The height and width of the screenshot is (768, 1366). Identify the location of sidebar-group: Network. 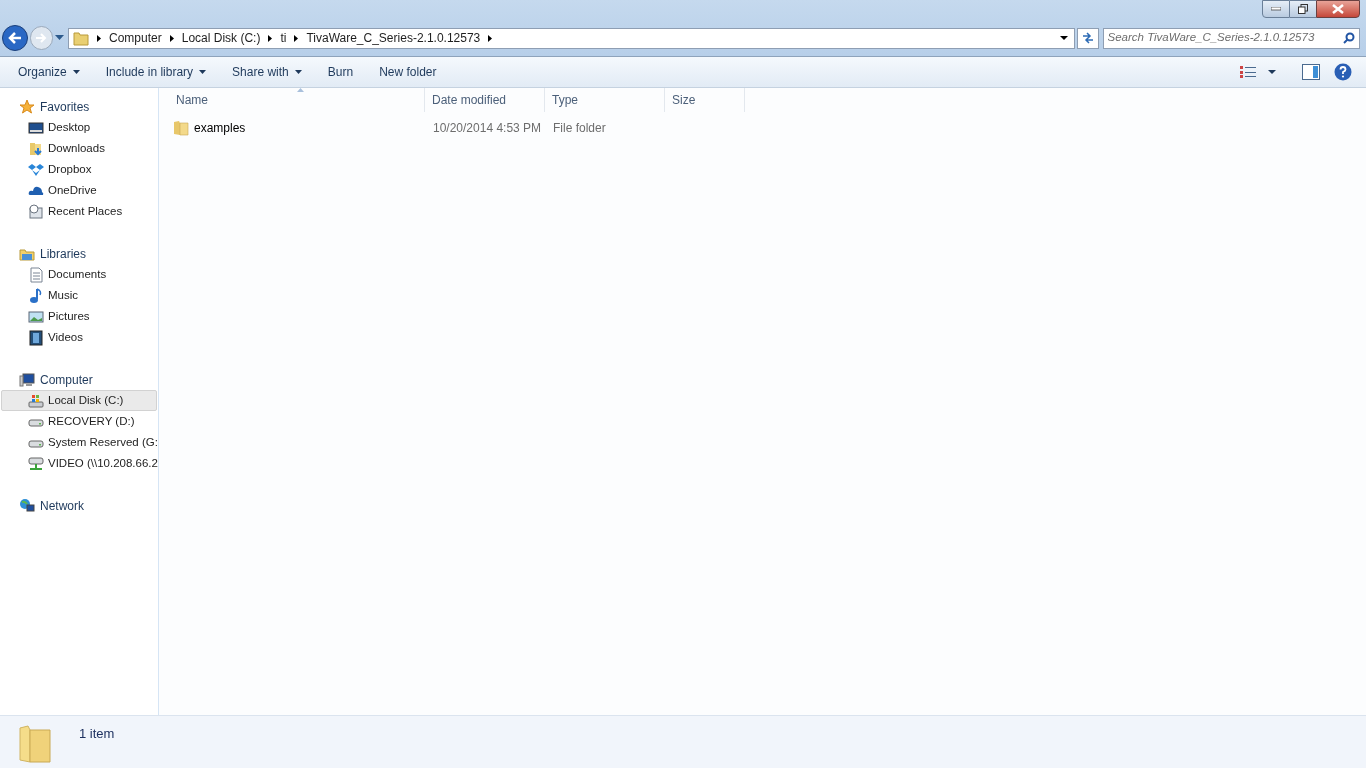
(79, 505).